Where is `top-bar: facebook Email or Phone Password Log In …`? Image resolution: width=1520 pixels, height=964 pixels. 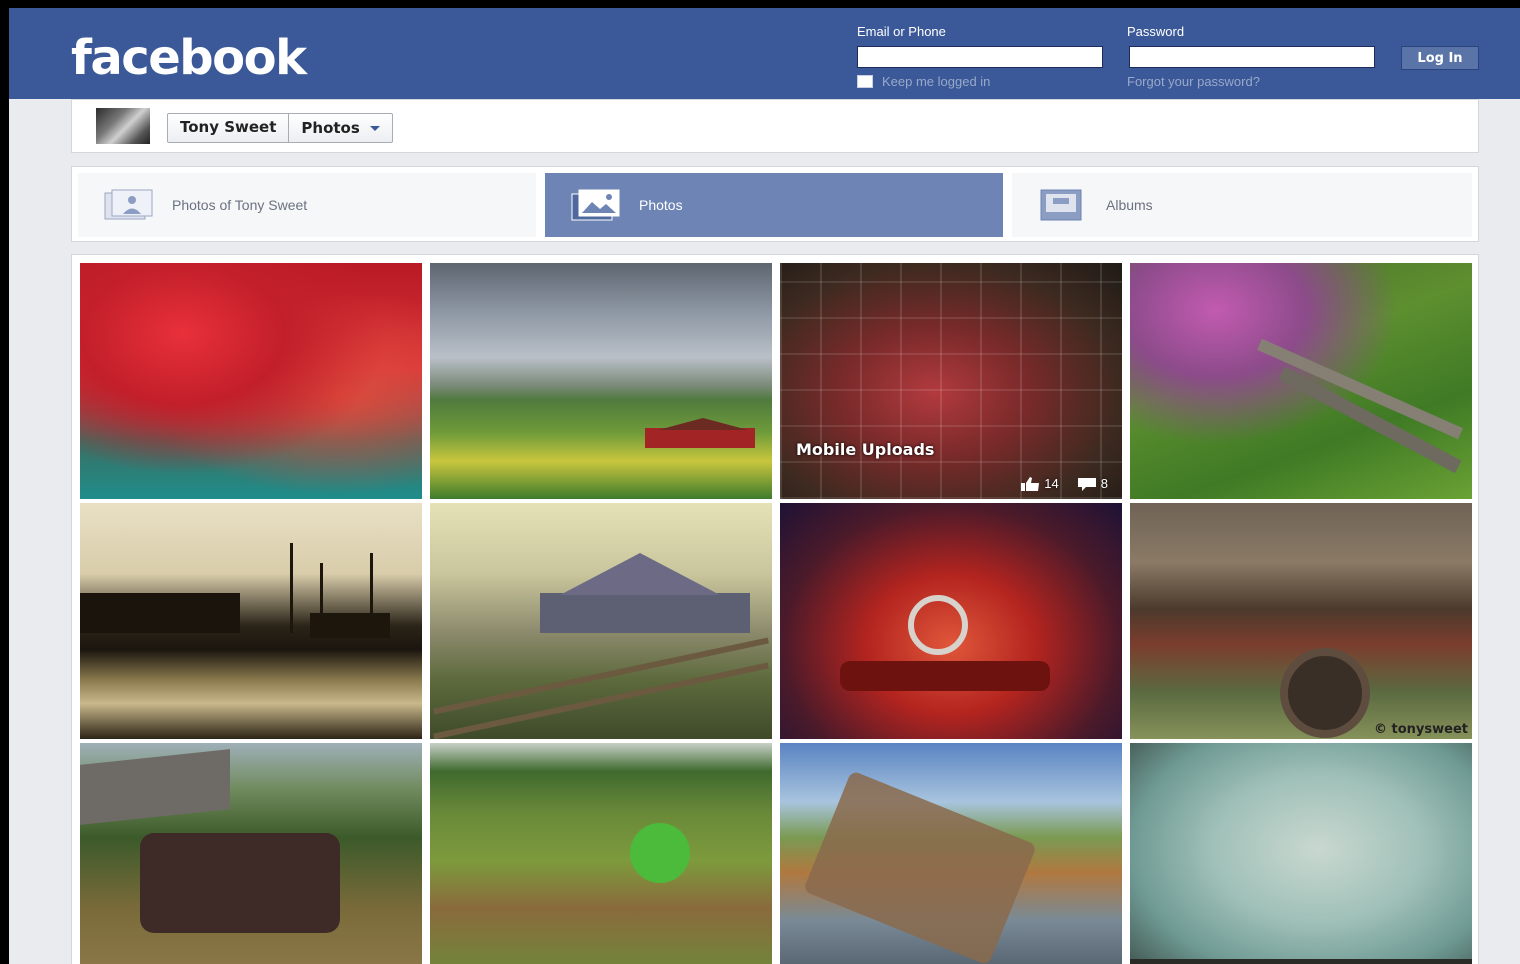
top-bar: facebook Email or Phone Password Log In … is located at coordinates (764, 53).